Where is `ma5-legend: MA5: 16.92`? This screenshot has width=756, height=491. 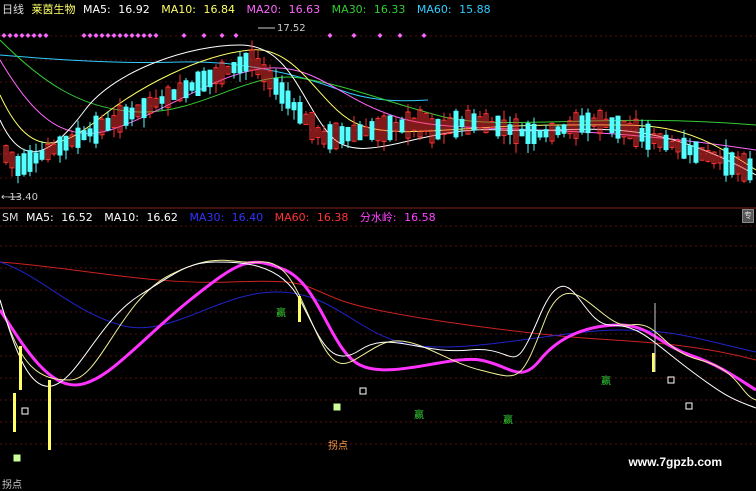 ma5-legend: MA5: 16.92 is located at coordinates (116, 9).